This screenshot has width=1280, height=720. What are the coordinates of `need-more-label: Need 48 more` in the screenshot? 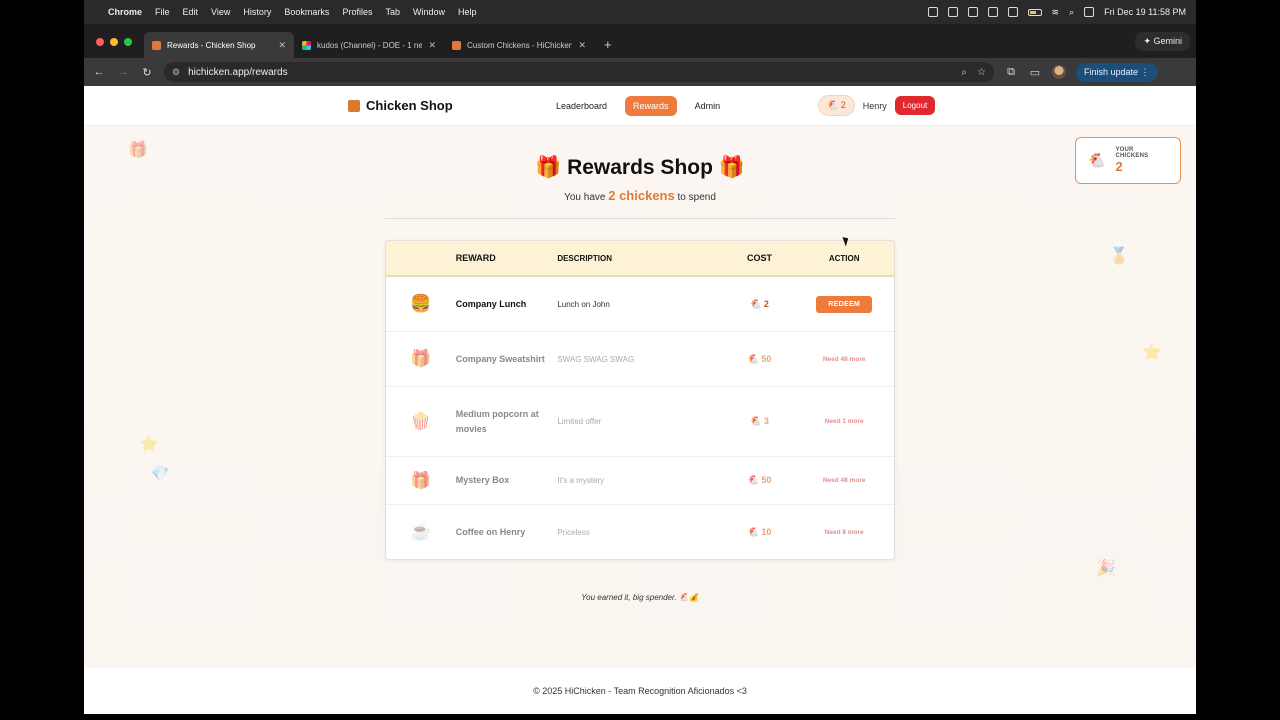 It's located at (844, 359).